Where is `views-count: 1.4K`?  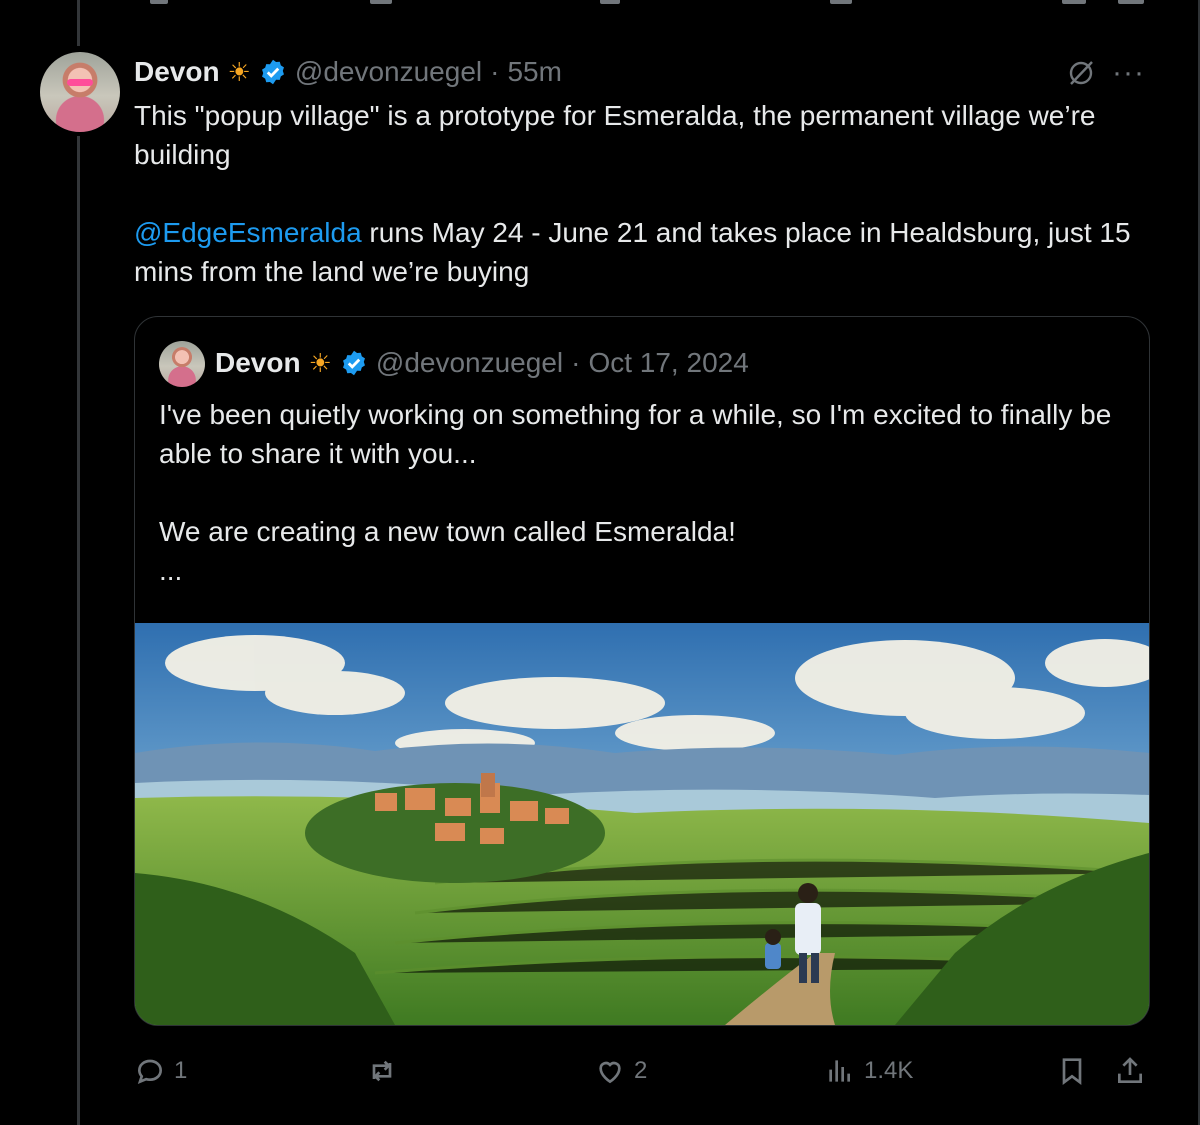 views-count: 1.4K is located at coordinates (889, 1070).